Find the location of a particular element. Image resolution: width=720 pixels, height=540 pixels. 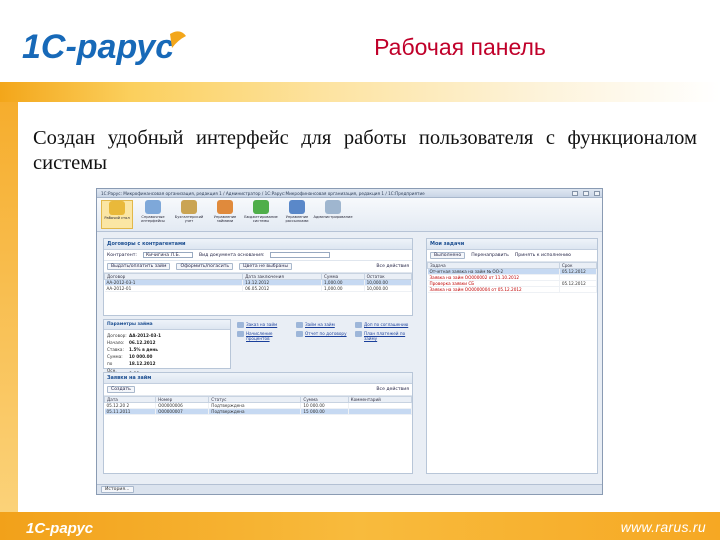

section-person: Управление займами is located at coordinates (225, 214).